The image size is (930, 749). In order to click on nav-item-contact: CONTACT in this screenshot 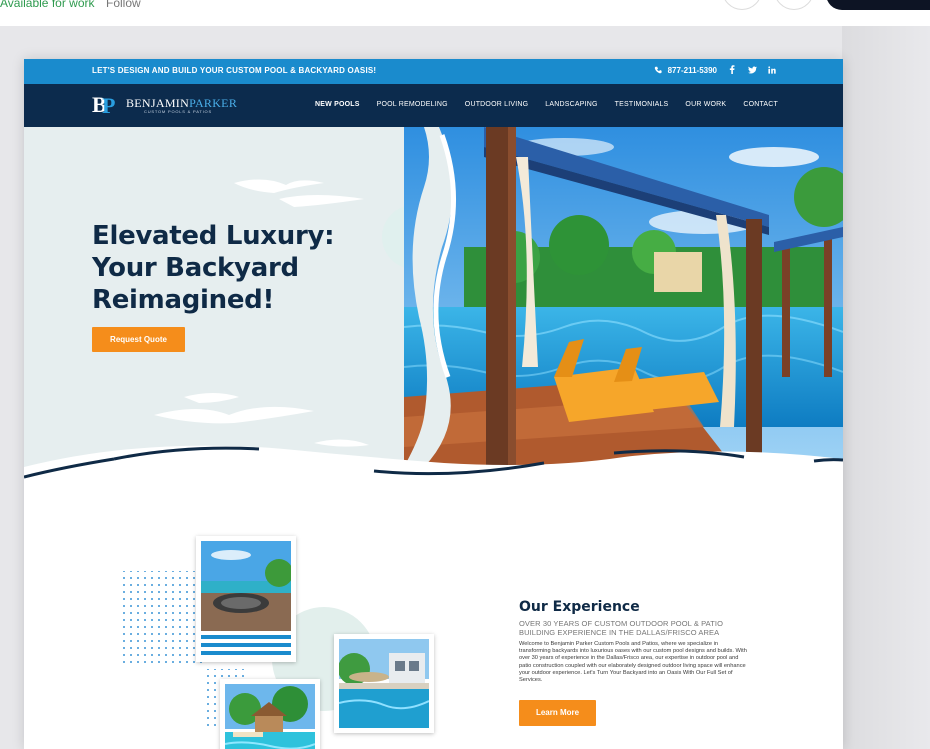, I will do `click(760, 104)`.